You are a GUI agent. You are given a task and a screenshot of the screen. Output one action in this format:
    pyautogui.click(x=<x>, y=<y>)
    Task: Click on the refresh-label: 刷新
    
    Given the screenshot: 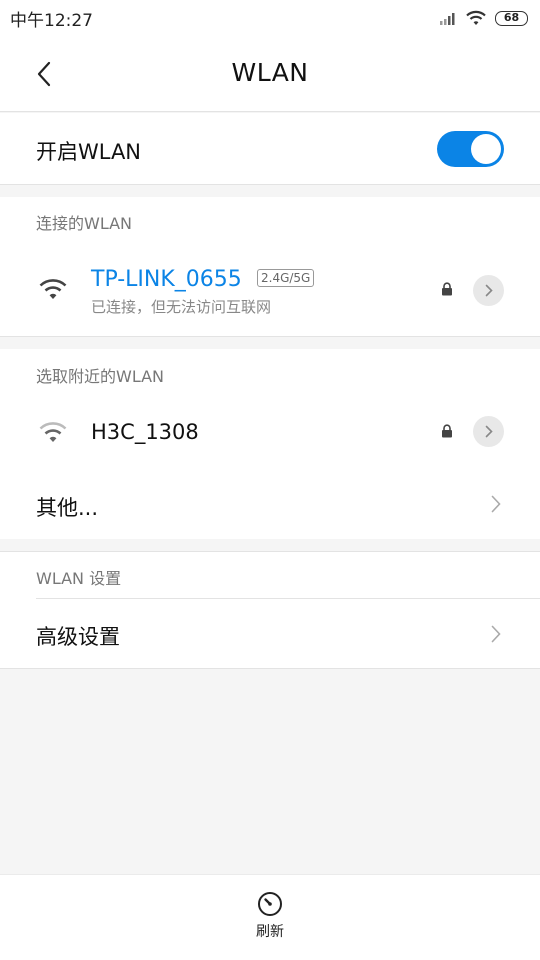 What is the action you would take?
    pyautogui.click(x=270, y=932)
    